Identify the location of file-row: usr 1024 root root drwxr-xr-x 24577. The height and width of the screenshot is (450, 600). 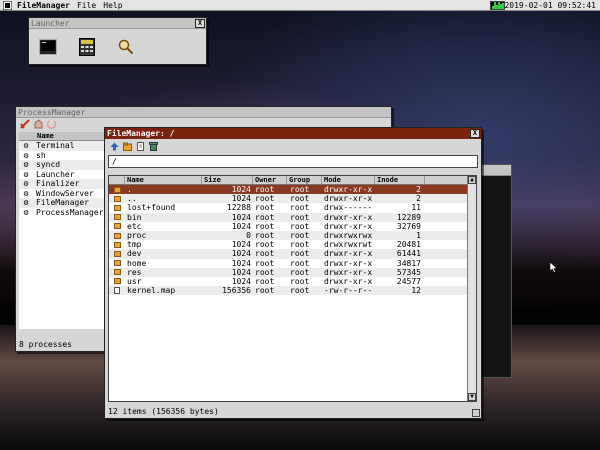
(292, 281).